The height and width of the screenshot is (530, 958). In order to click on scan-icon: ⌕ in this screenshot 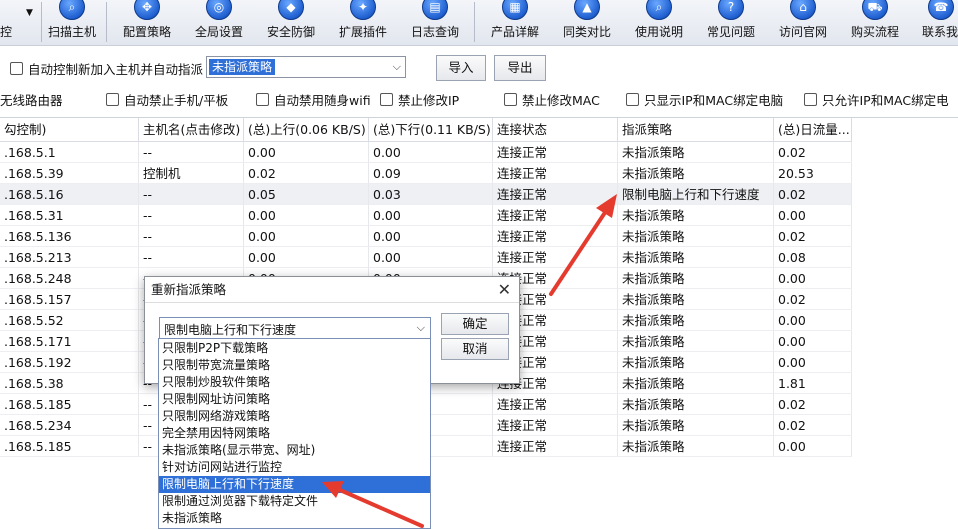, I will do `click(72, 10)`.